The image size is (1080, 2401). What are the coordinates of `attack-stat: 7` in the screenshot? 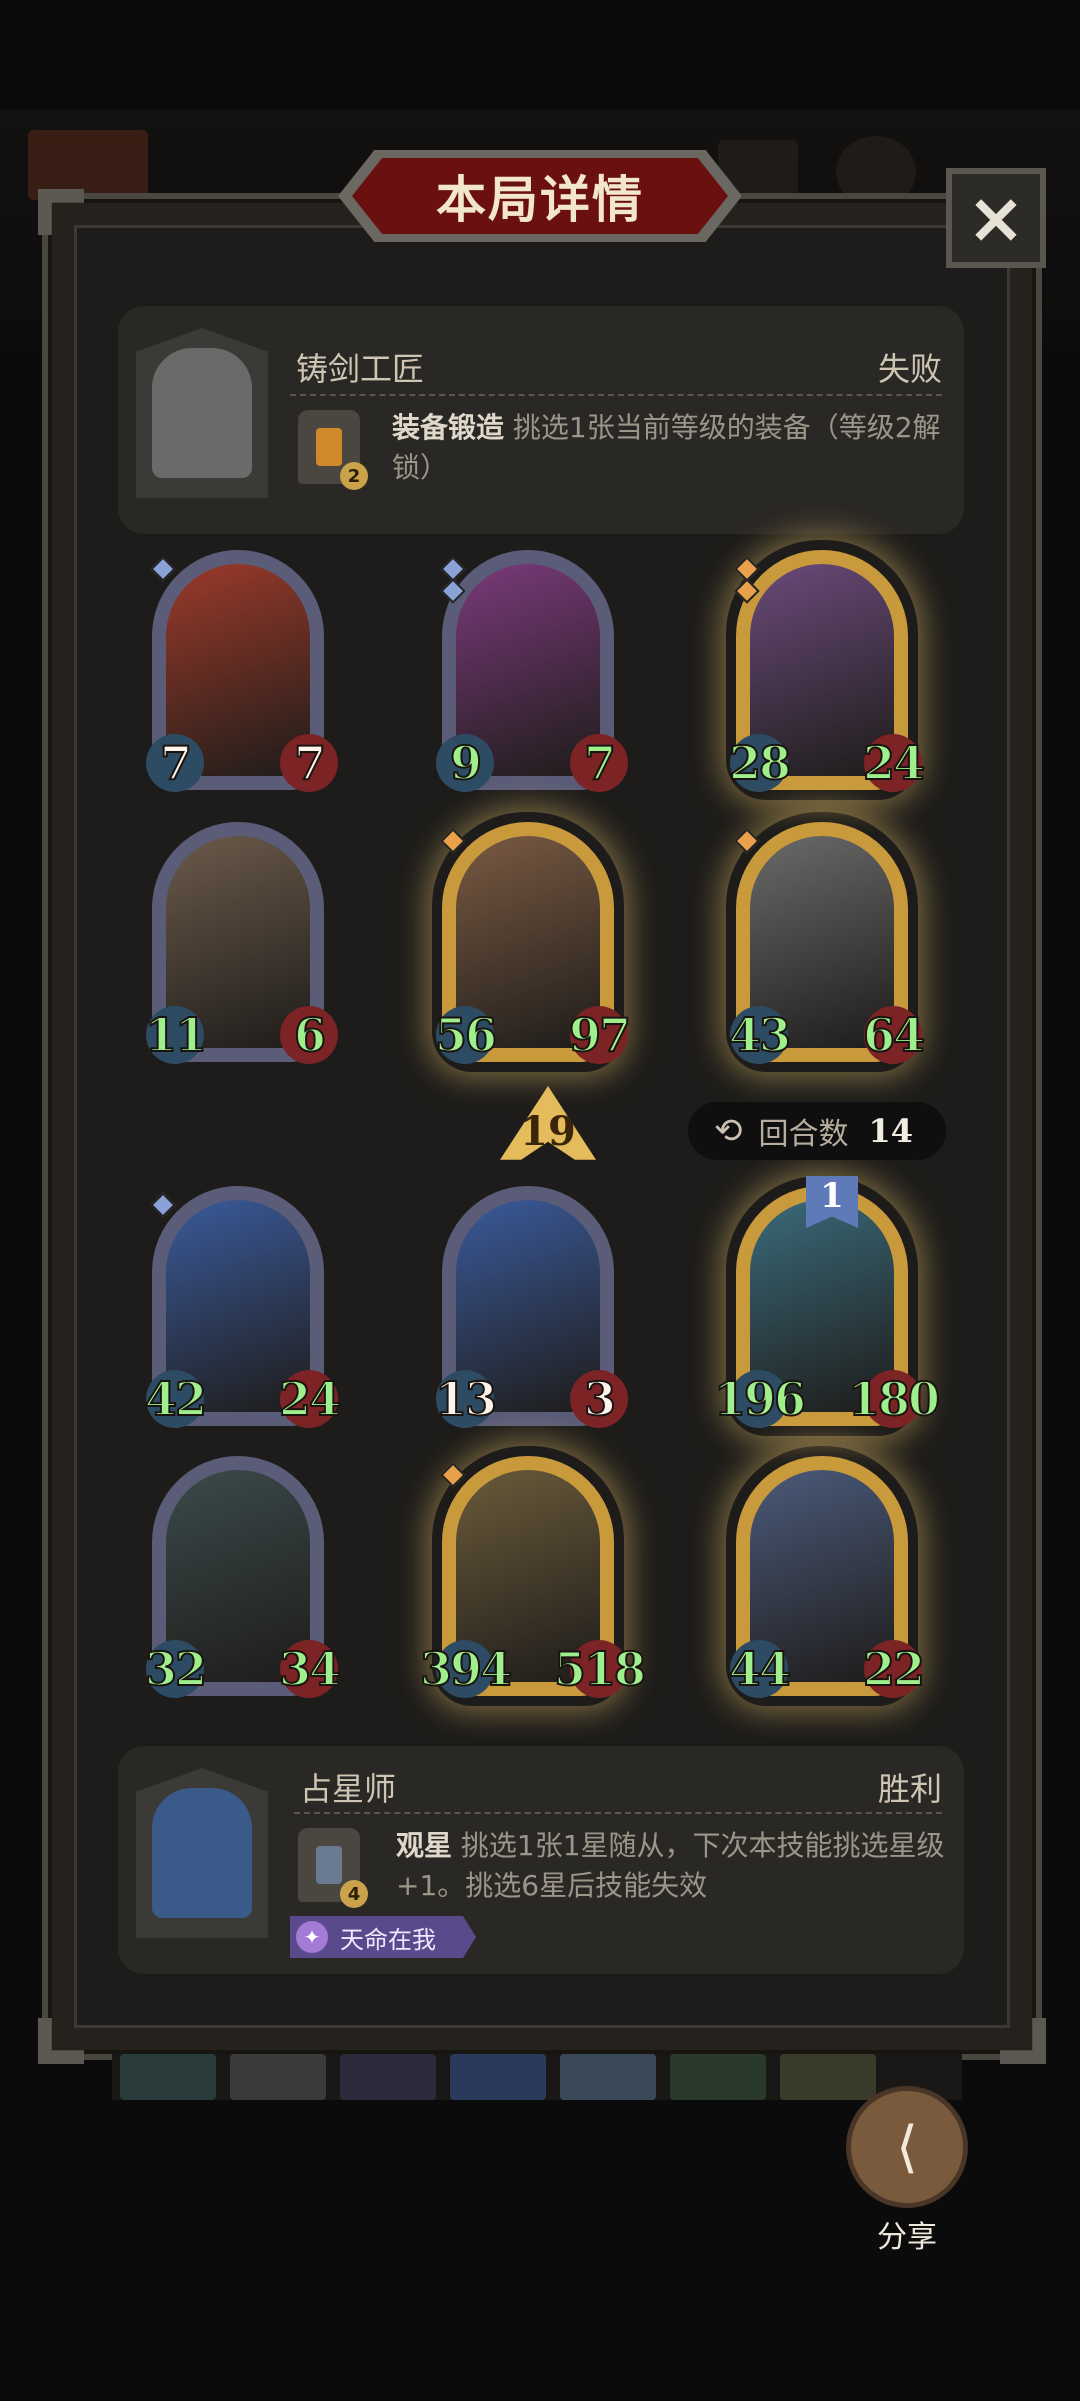 It's located at (175, 763).